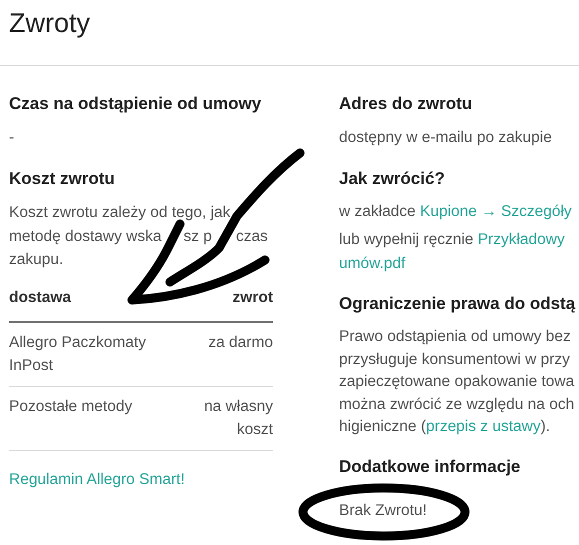  What do you see at coordinates (12, 138) in the screenshot?
I see `section-value: -` at bounding box center [12, 138].